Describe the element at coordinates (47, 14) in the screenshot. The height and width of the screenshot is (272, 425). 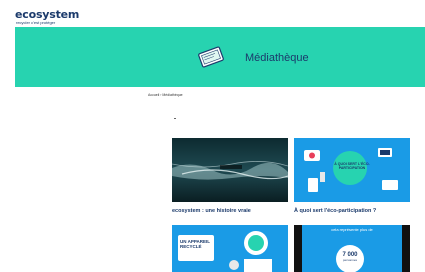
I see `ecosystem-logo: ecosystem` at that location.